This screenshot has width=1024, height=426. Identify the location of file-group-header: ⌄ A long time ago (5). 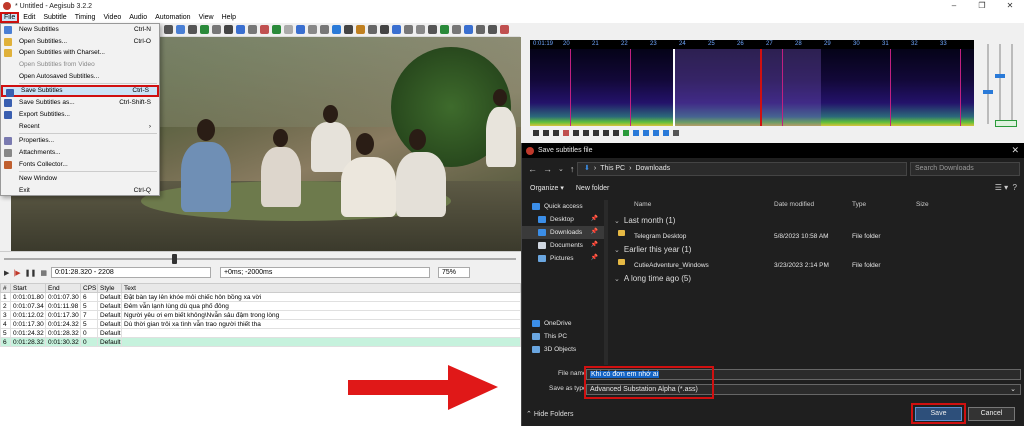
(652, 278).